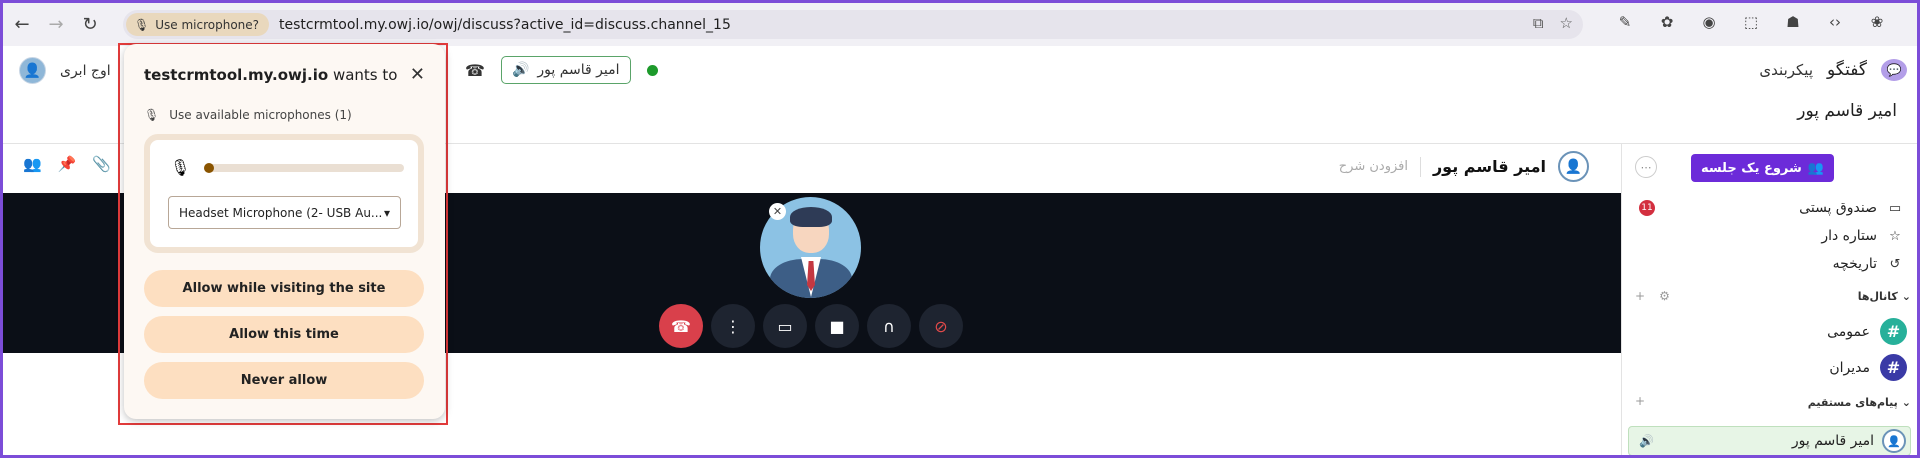 The height and width of the screenshot is (458, 1920). Describe the element at coordinates (681, 326) in the screenshot. I see `hangup-button: ☎` at that location.